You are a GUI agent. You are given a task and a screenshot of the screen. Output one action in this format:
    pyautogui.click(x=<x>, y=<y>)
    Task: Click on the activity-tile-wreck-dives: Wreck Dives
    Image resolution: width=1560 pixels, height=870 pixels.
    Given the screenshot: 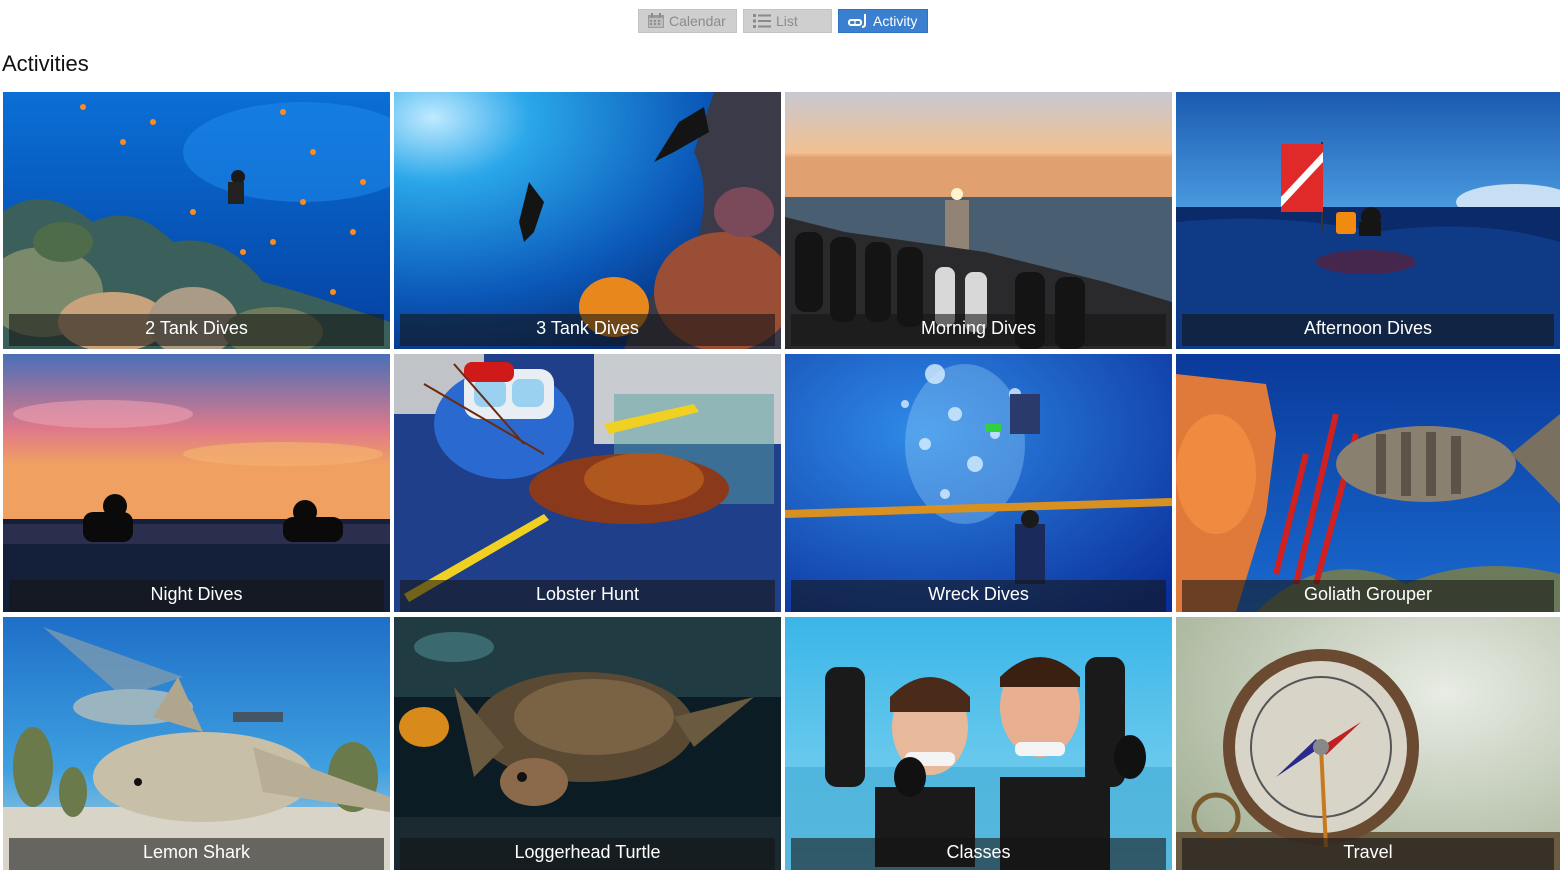 What is the action you would take?
    pyautogui.click(x=978, y=483)
    